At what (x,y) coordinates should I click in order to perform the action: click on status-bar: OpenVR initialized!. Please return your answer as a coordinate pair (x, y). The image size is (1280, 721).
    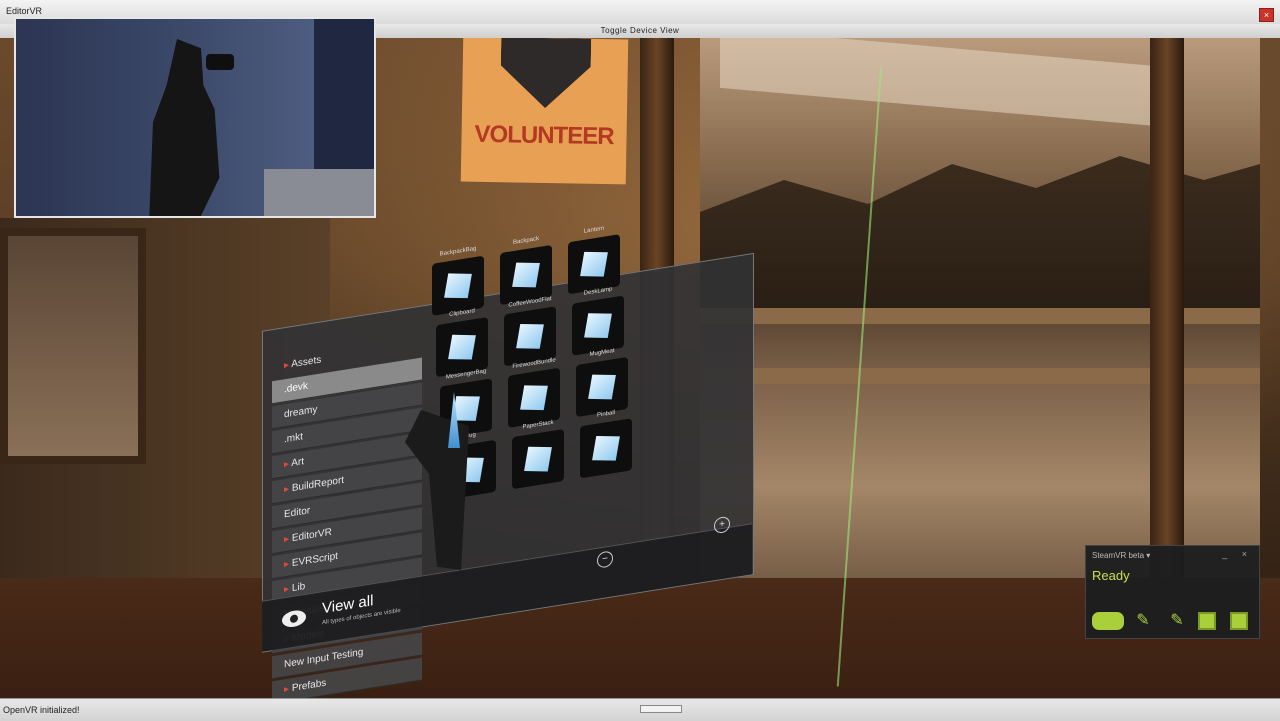
    Looking at the image, I should click on (640, 709).